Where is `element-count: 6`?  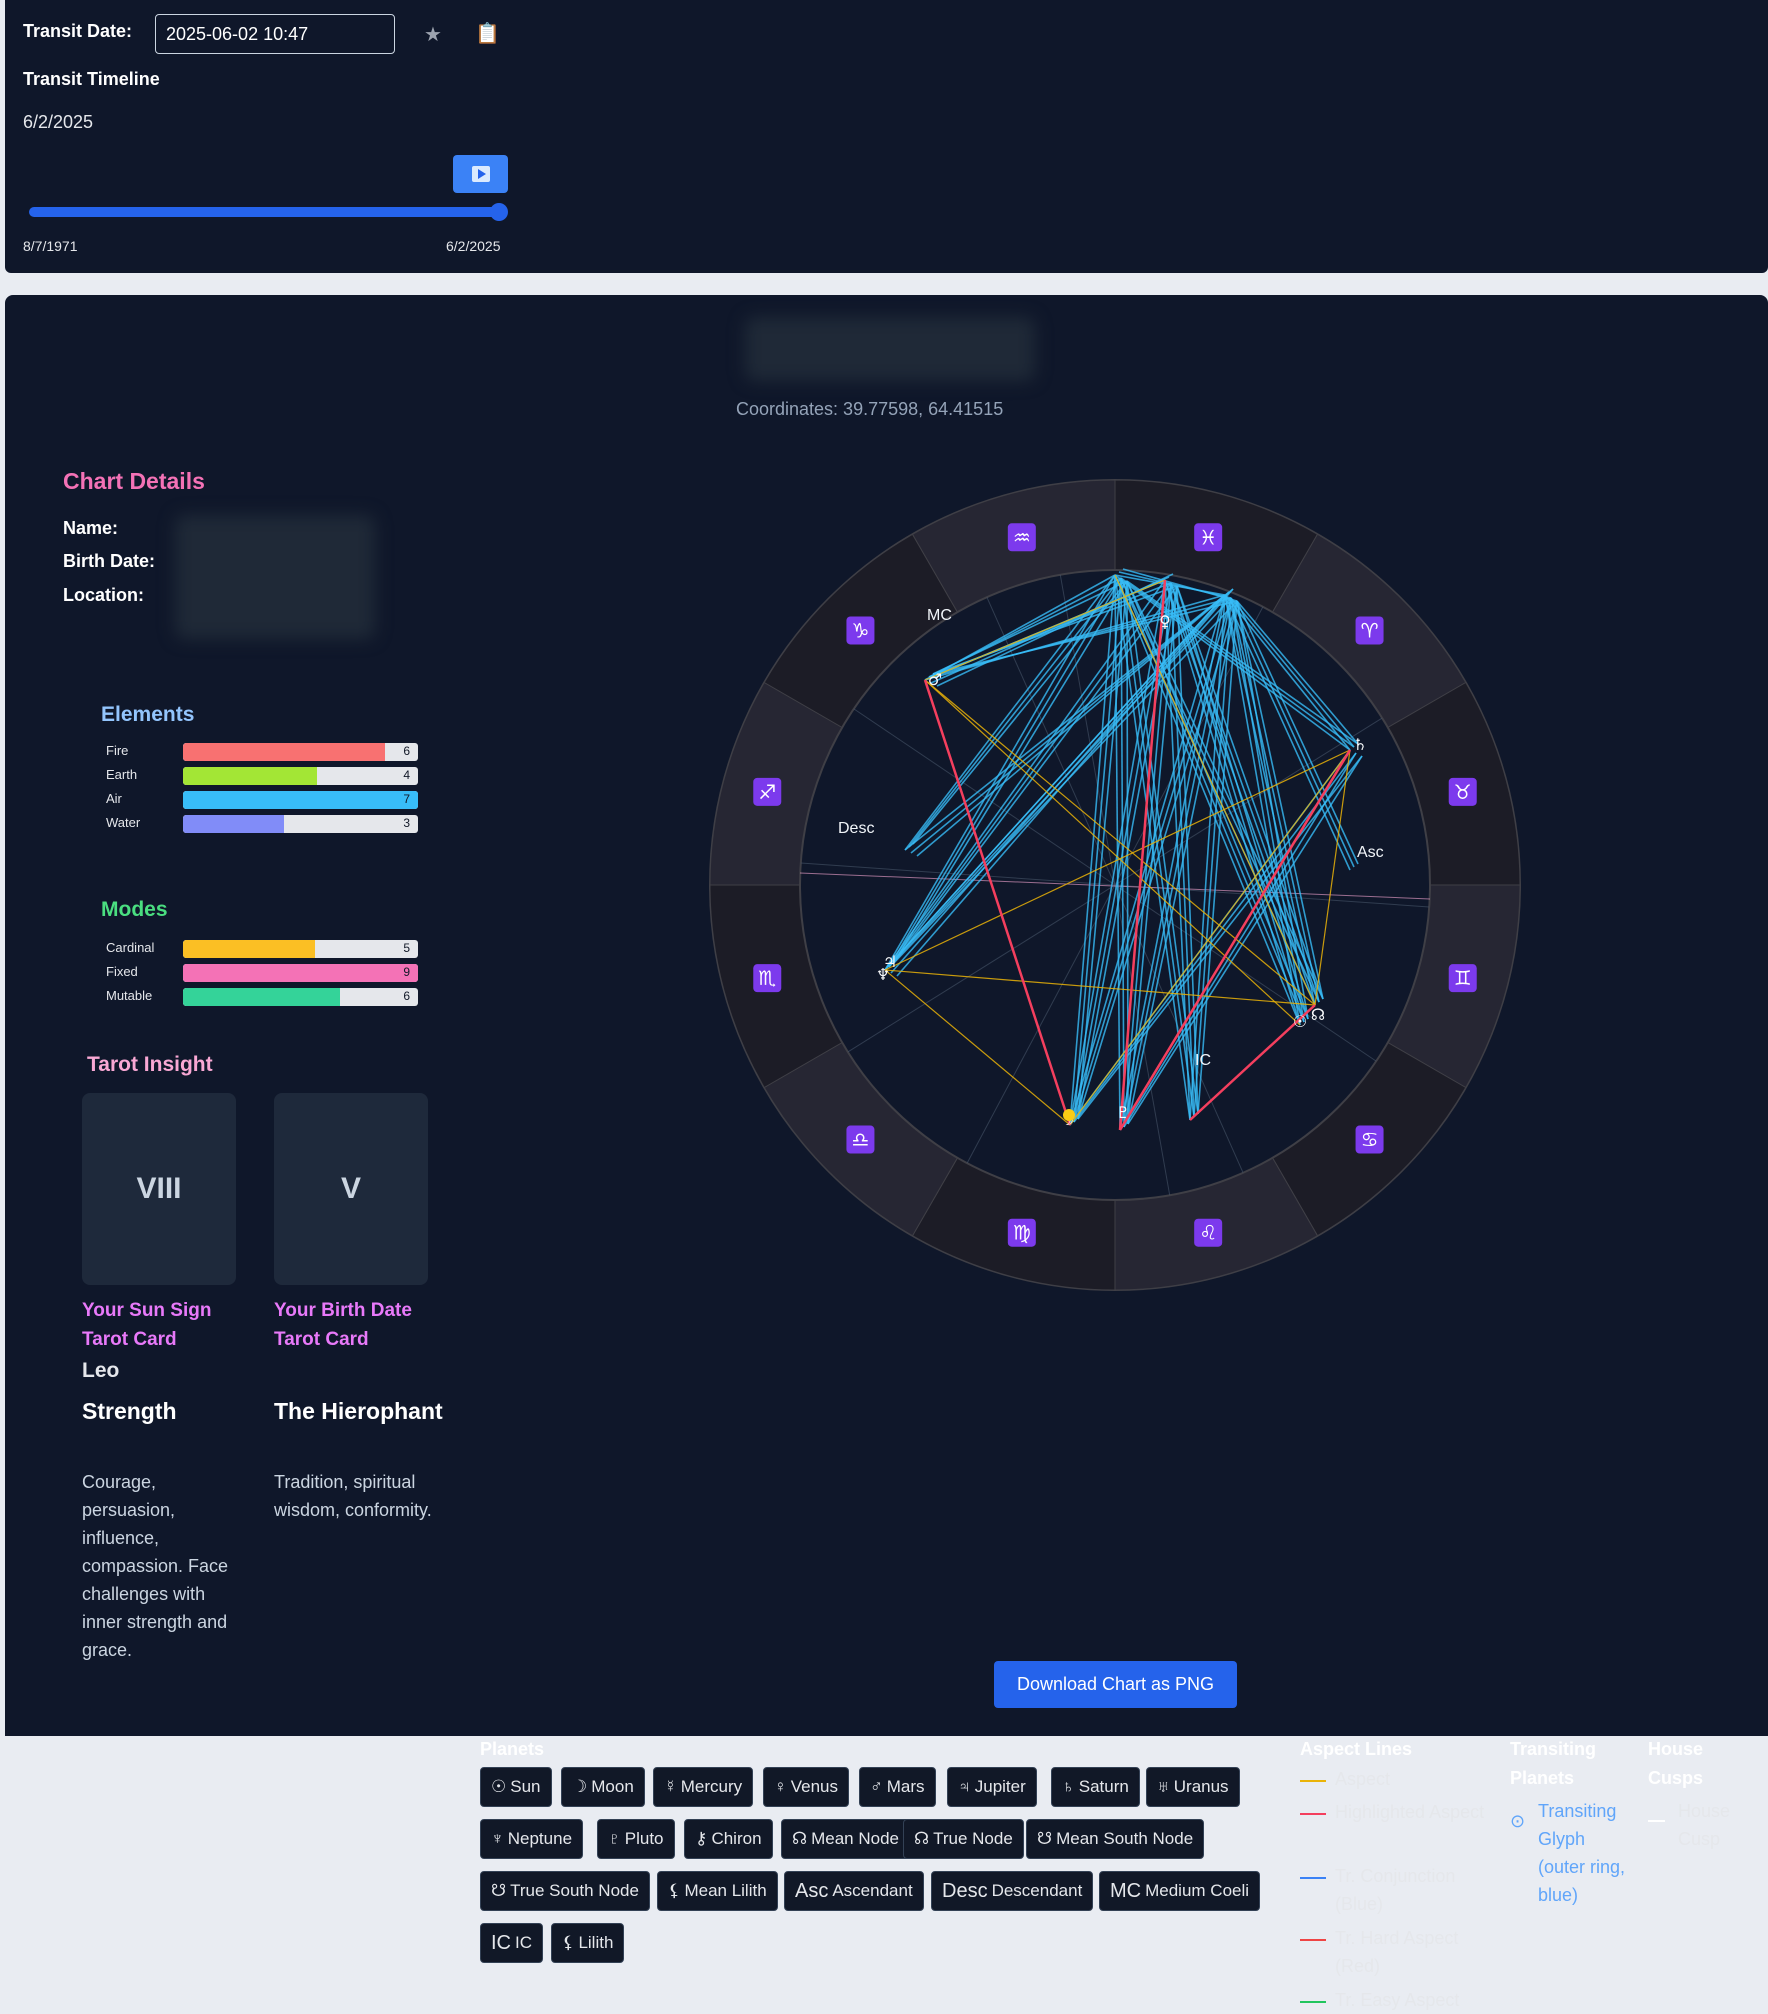 element-count: 6 is located at coordinates (406, 751).